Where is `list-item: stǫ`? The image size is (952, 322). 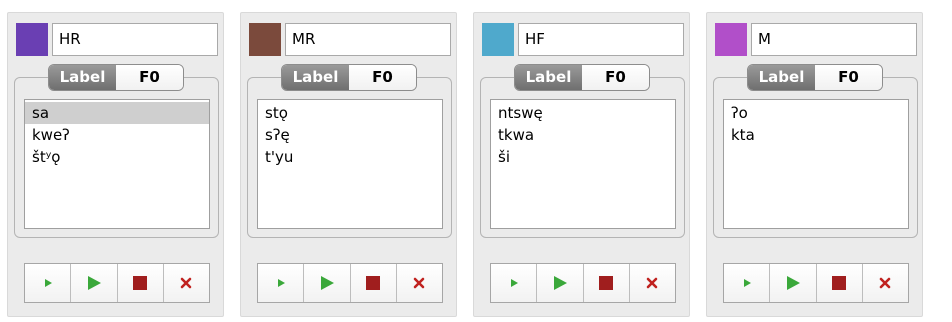
list-item: stǫ is located at coordinates (350, 113).